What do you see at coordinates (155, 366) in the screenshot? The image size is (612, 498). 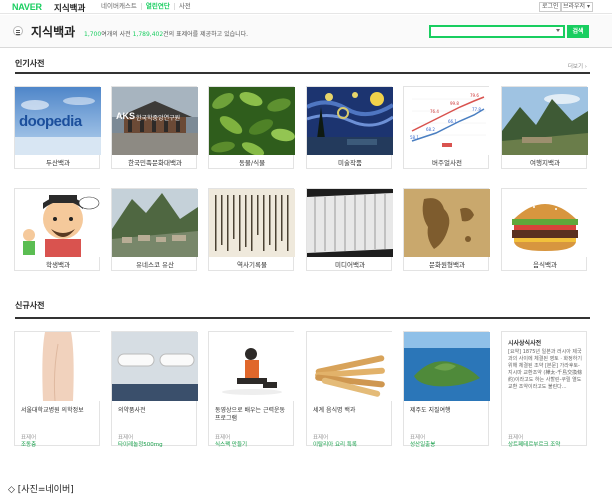 I see `pill-thumbnail` at bounding box center [155, 366].